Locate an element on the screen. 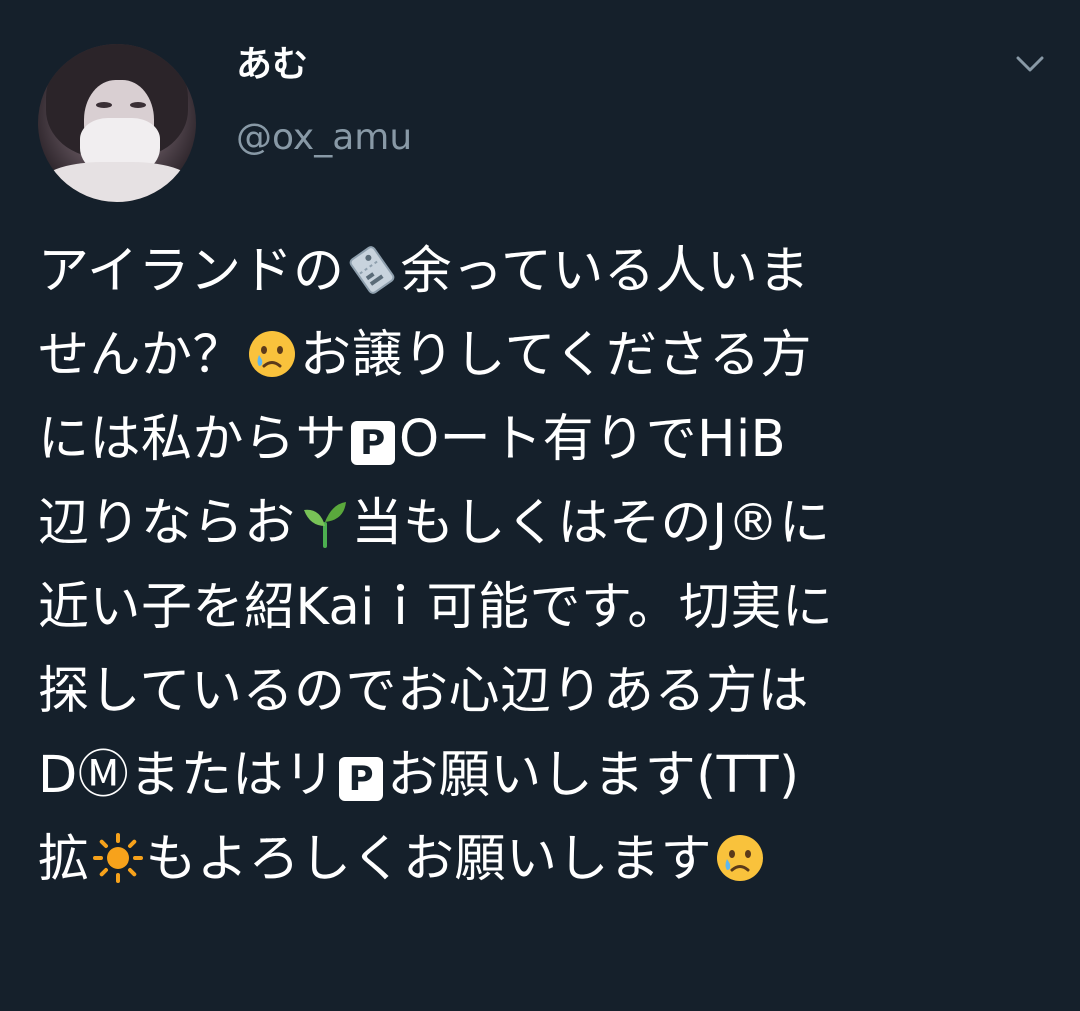 The image size is (1080, 1011). tweet-line: 辺りならお 当もしくはそのJ®に is located at coordinates (548, 524).